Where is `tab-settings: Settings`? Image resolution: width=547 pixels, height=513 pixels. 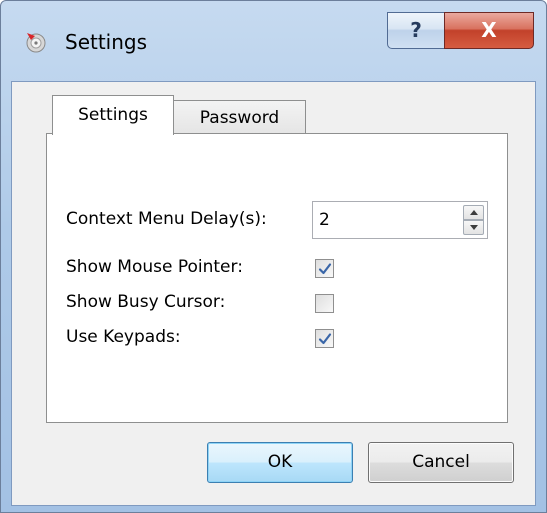 tab-settings: Settings is located at coordinates (113, 115).